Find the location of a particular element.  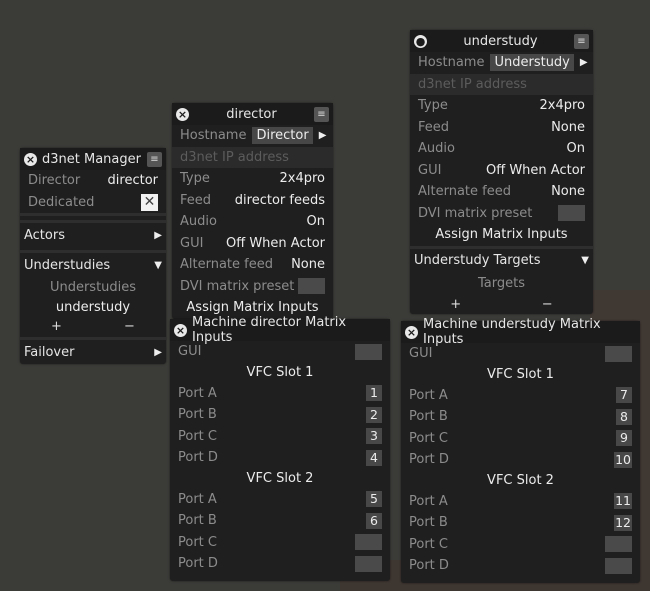

actors-label: Actors is located at coordinates (44, 235).